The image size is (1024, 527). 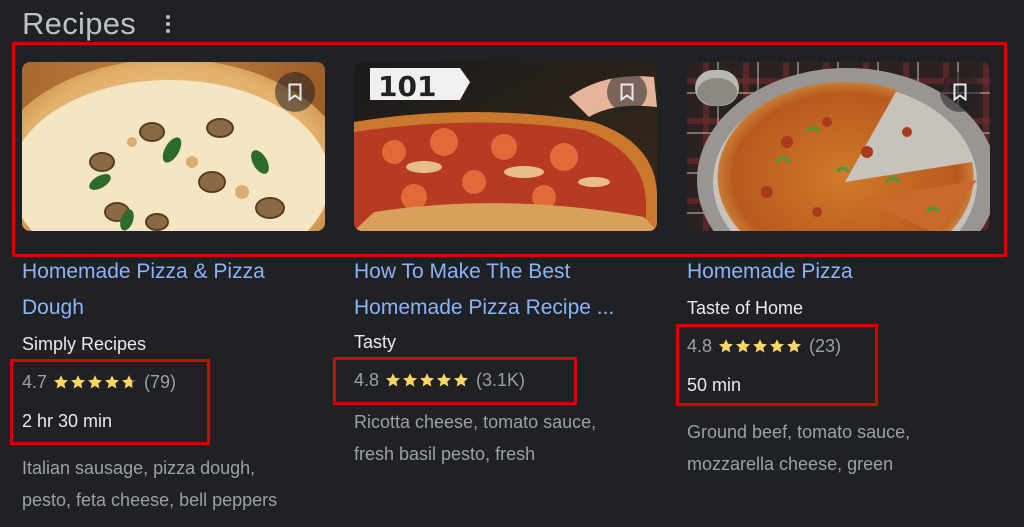 I want to click on rating-value: 4.7, so click(x=35, y=382).